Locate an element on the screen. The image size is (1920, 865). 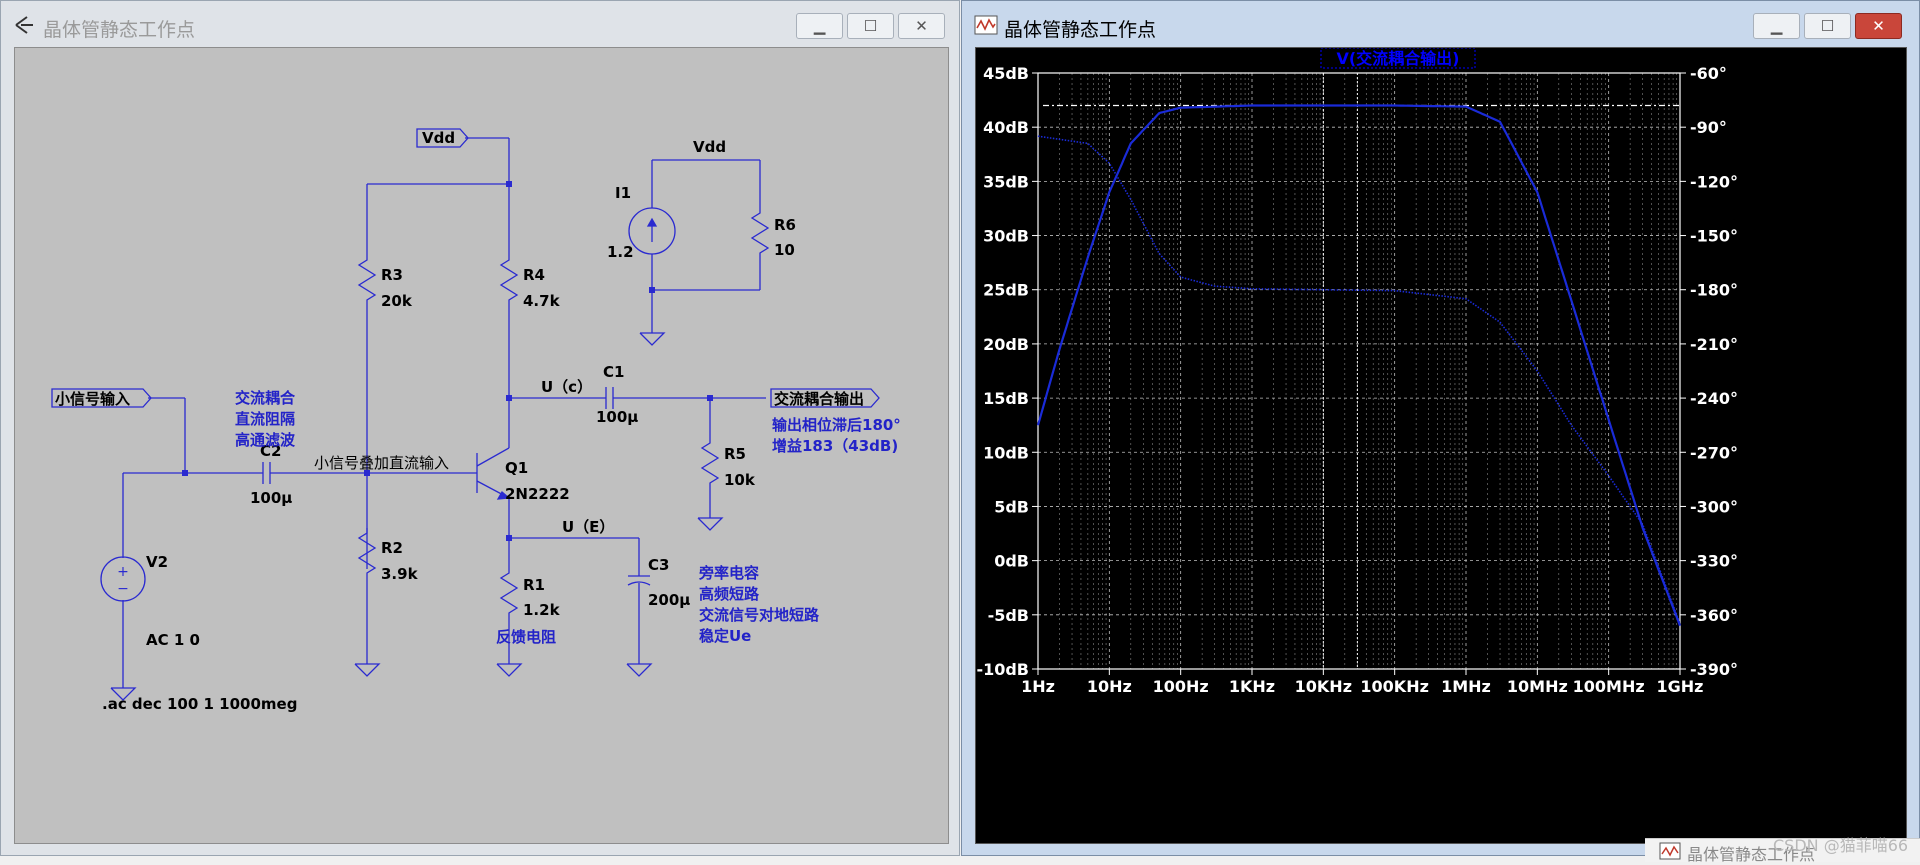
y-right-tick-label: -60° is located at coordinates (1708, 73).